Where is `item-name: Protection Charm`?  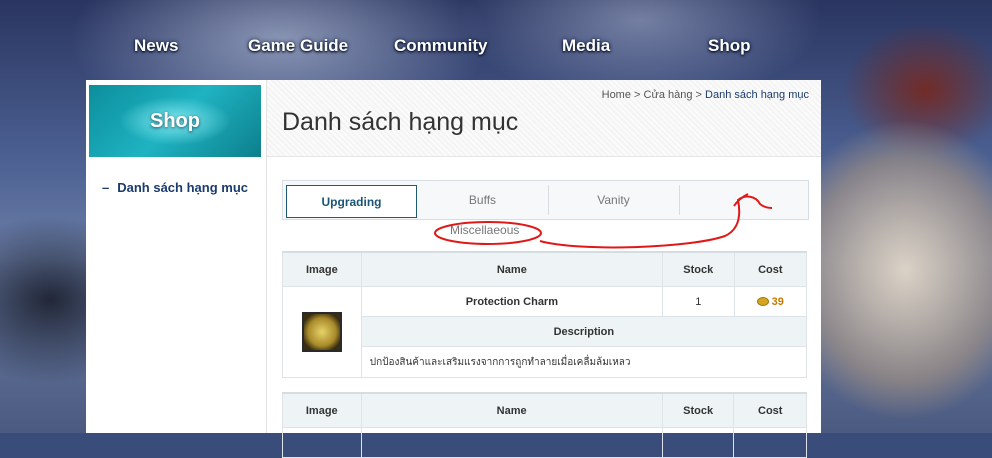 item-name: Protection Charm is located at coordinates (511, 301).